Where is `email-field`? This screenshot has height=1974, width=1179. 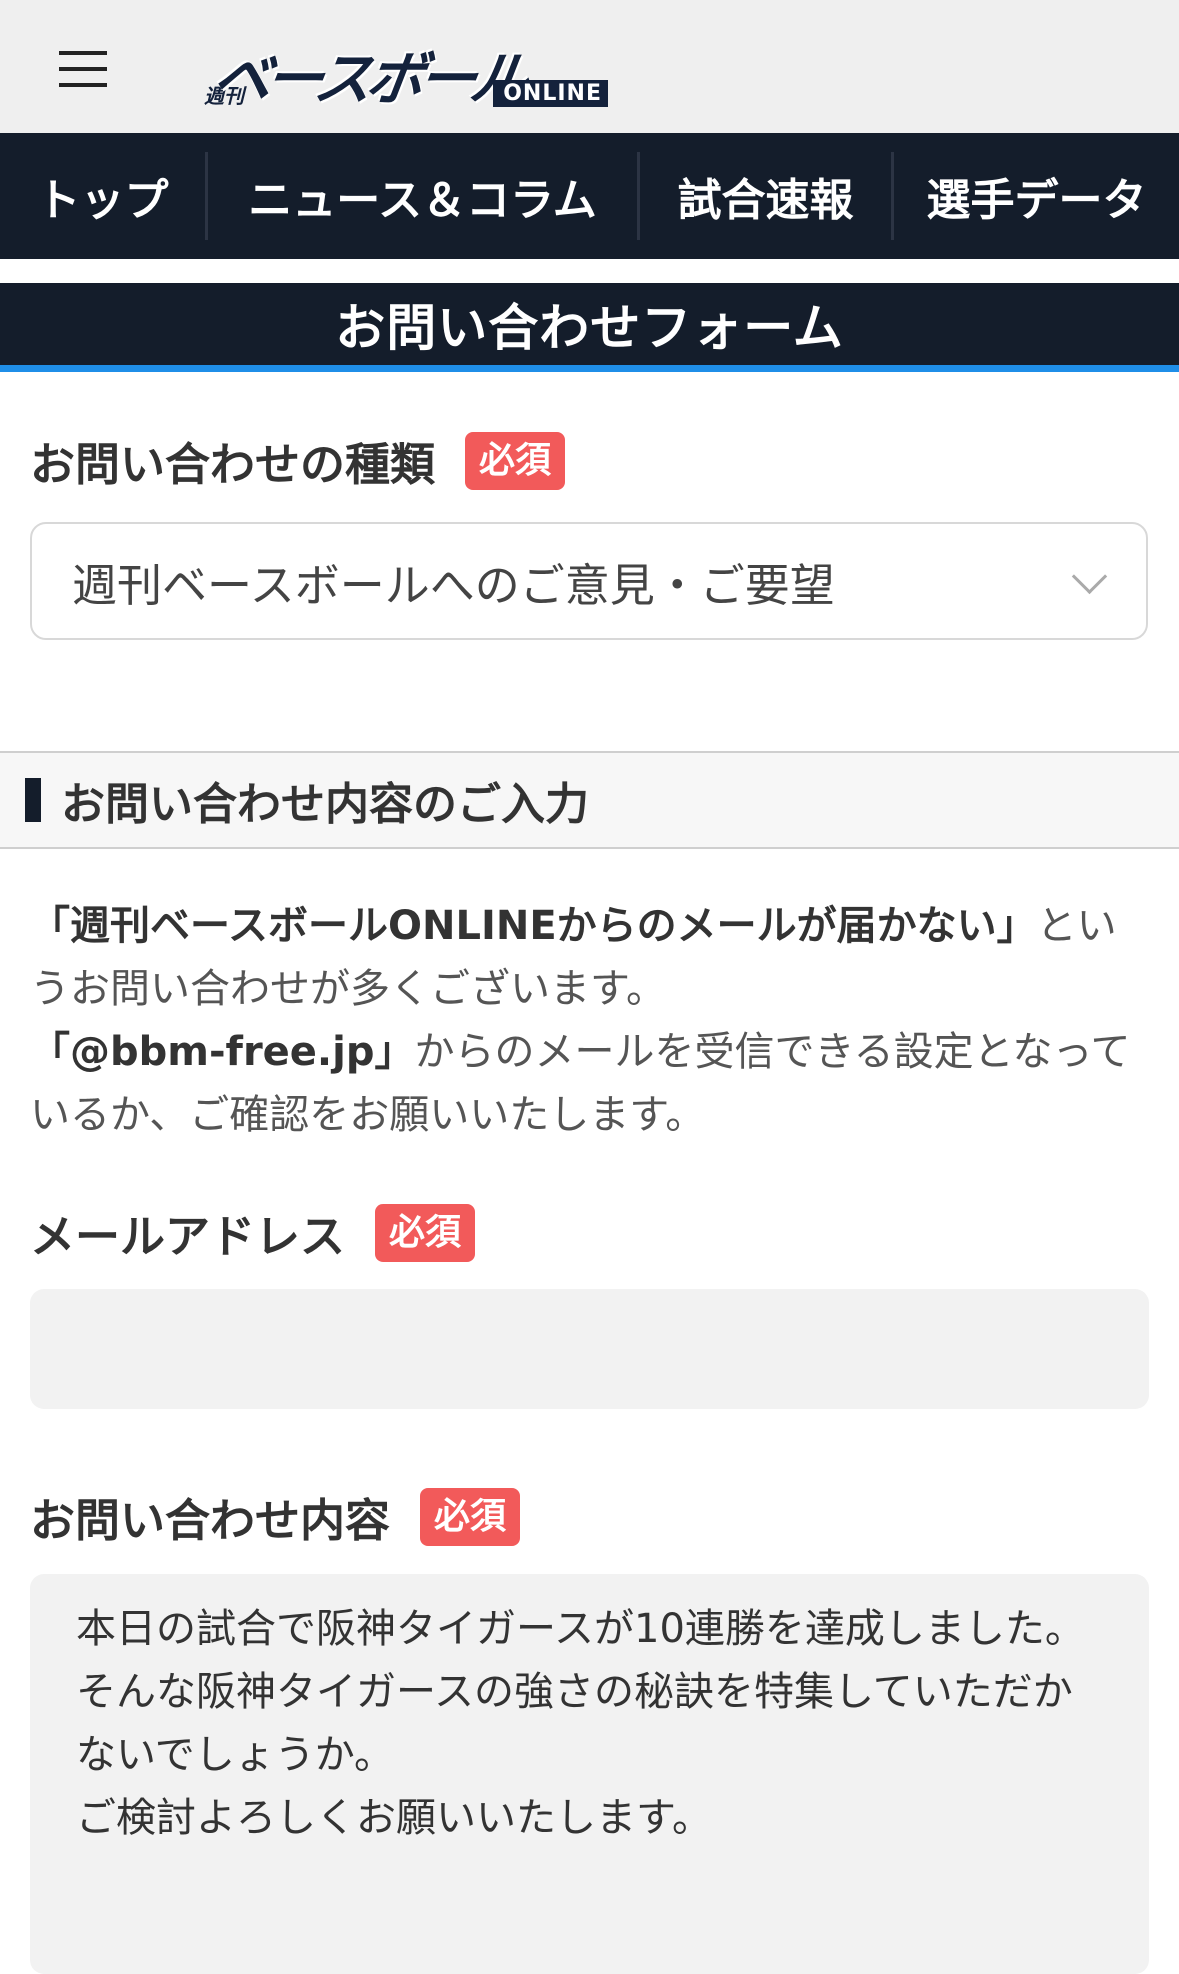 email-field is located at coordinates (589, 1349).